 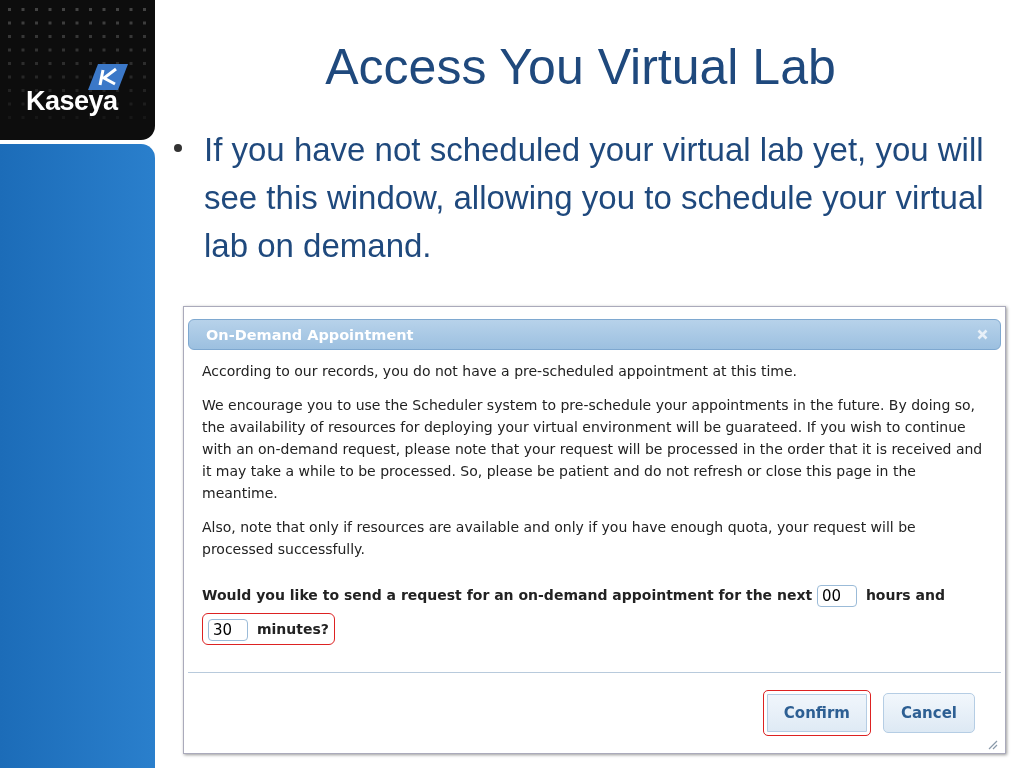 I want to click on bullet-icon, so click(x=178, y=148).